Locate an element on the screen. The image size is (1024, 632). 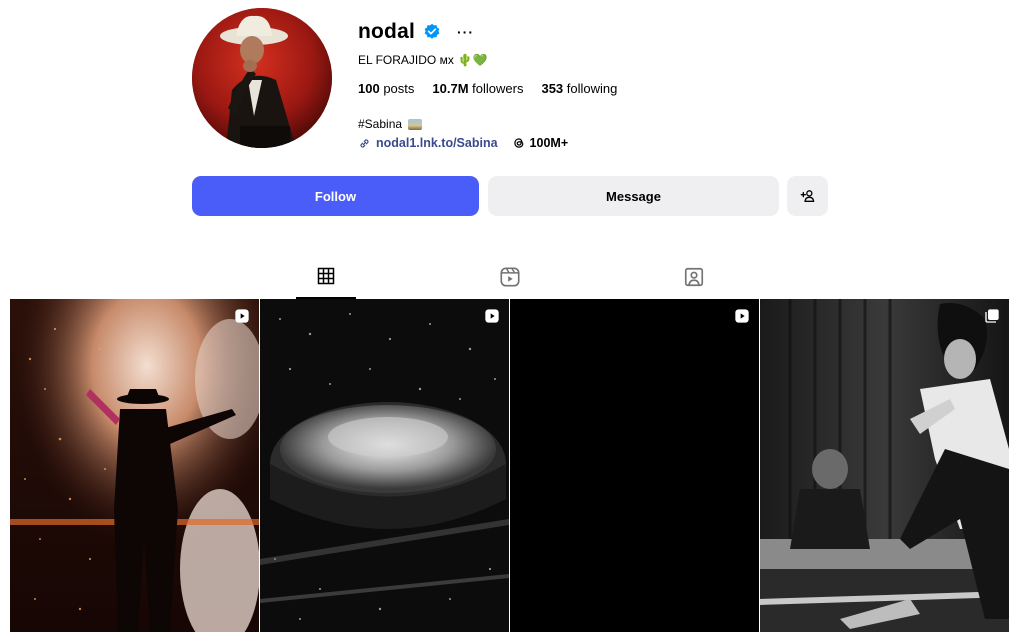
post-thumbnail-concert is located at coordinates (134, 465).